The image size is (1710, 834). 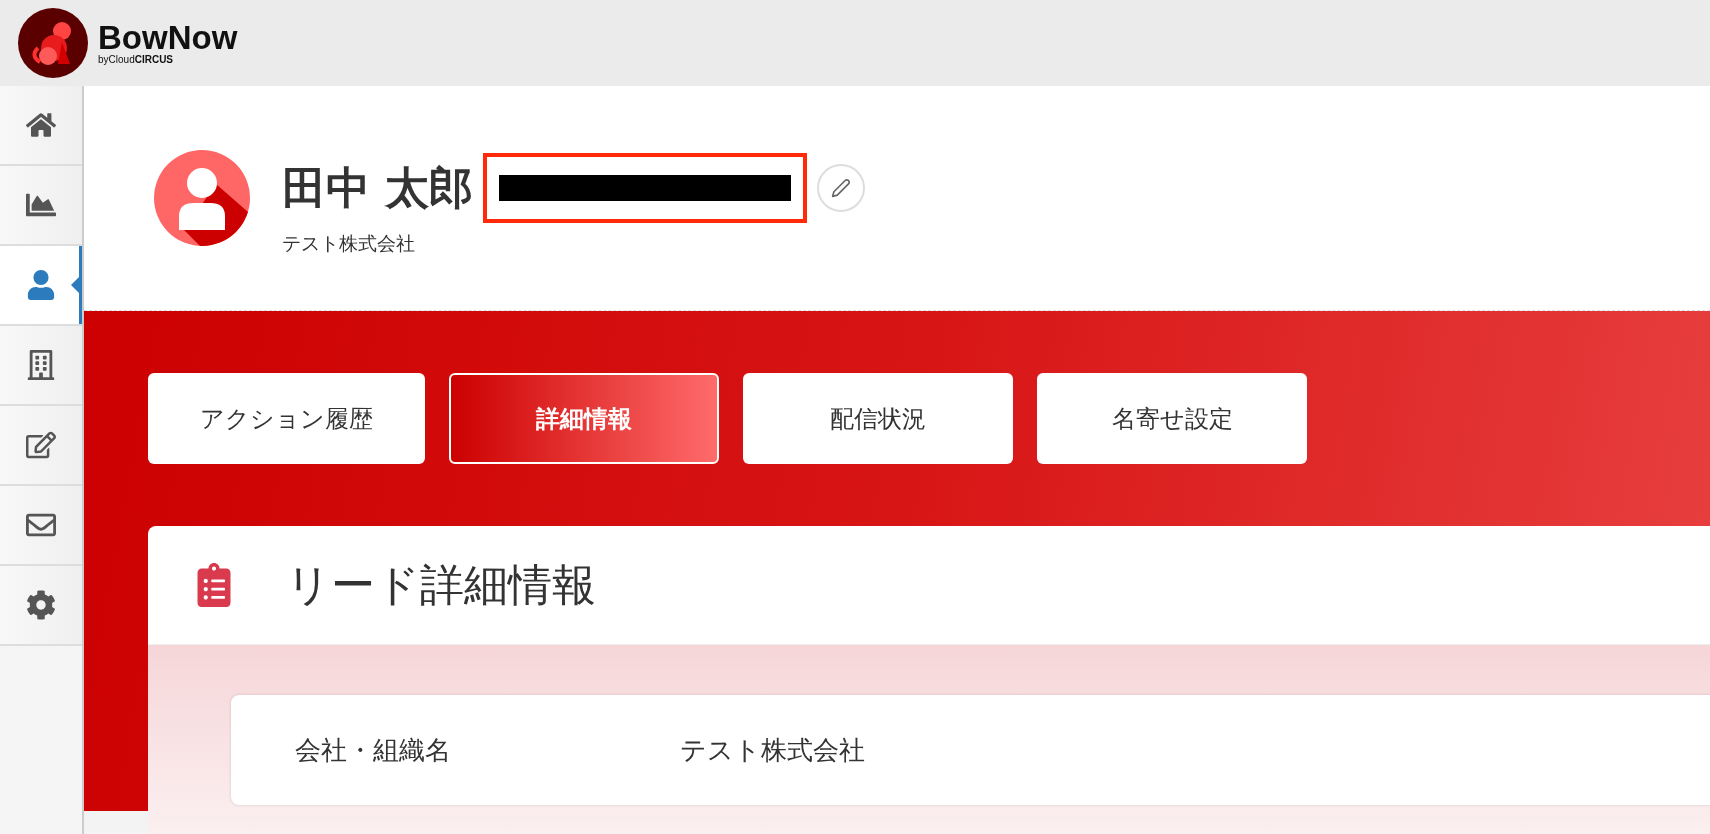 What do you see at coordinates (1172, 418) in the screenshot?
I see `tab: 名寄せ設定` at bounding box center [1172, 418].